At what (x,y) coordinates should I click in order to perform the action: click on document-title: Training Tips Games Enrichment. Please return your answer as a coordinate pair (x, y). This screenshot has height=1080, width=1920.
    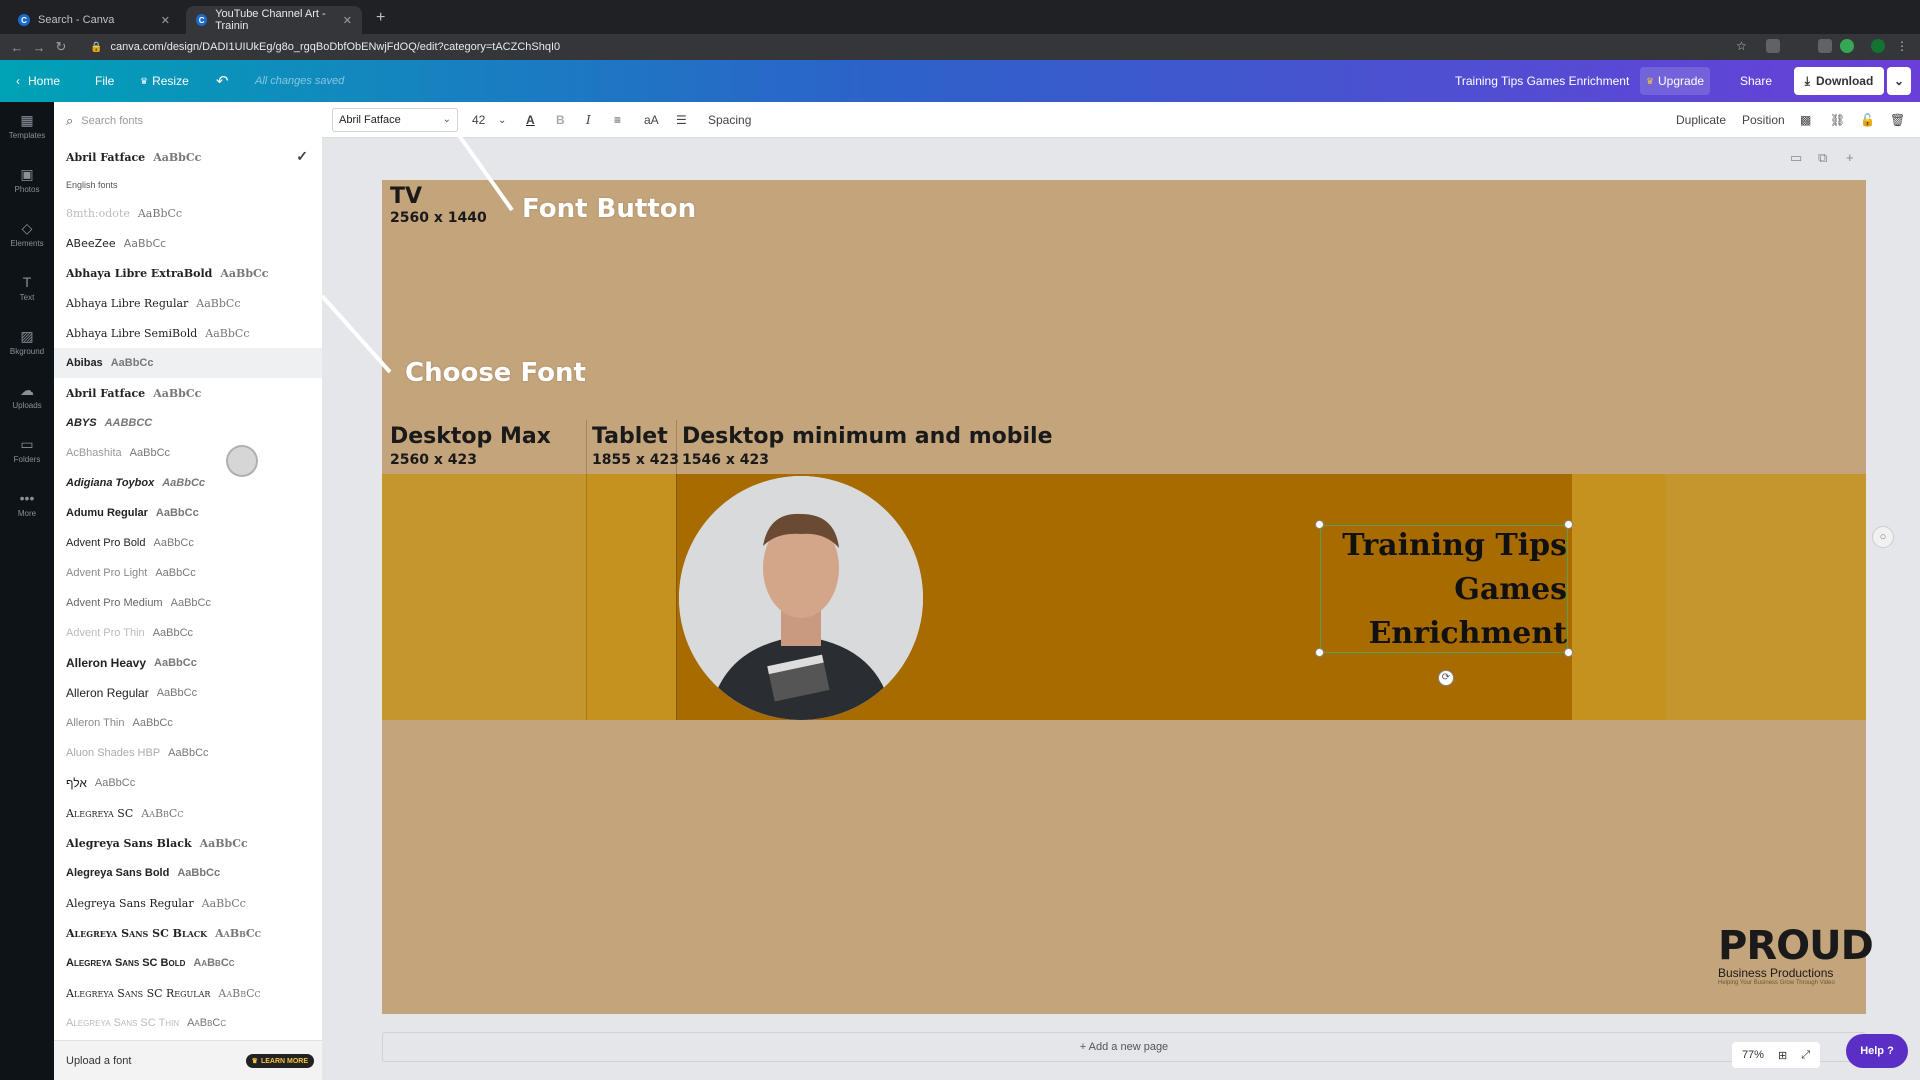
    Looking at the image, I should click on (1542, 81).